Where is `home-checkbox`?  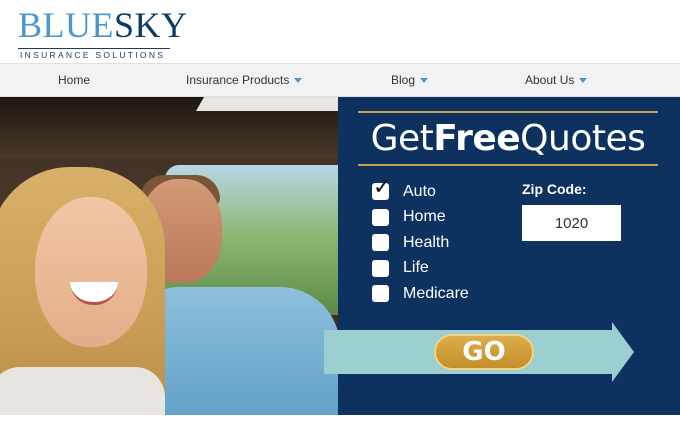 home-checkbox is located at coordinates (380, 217).